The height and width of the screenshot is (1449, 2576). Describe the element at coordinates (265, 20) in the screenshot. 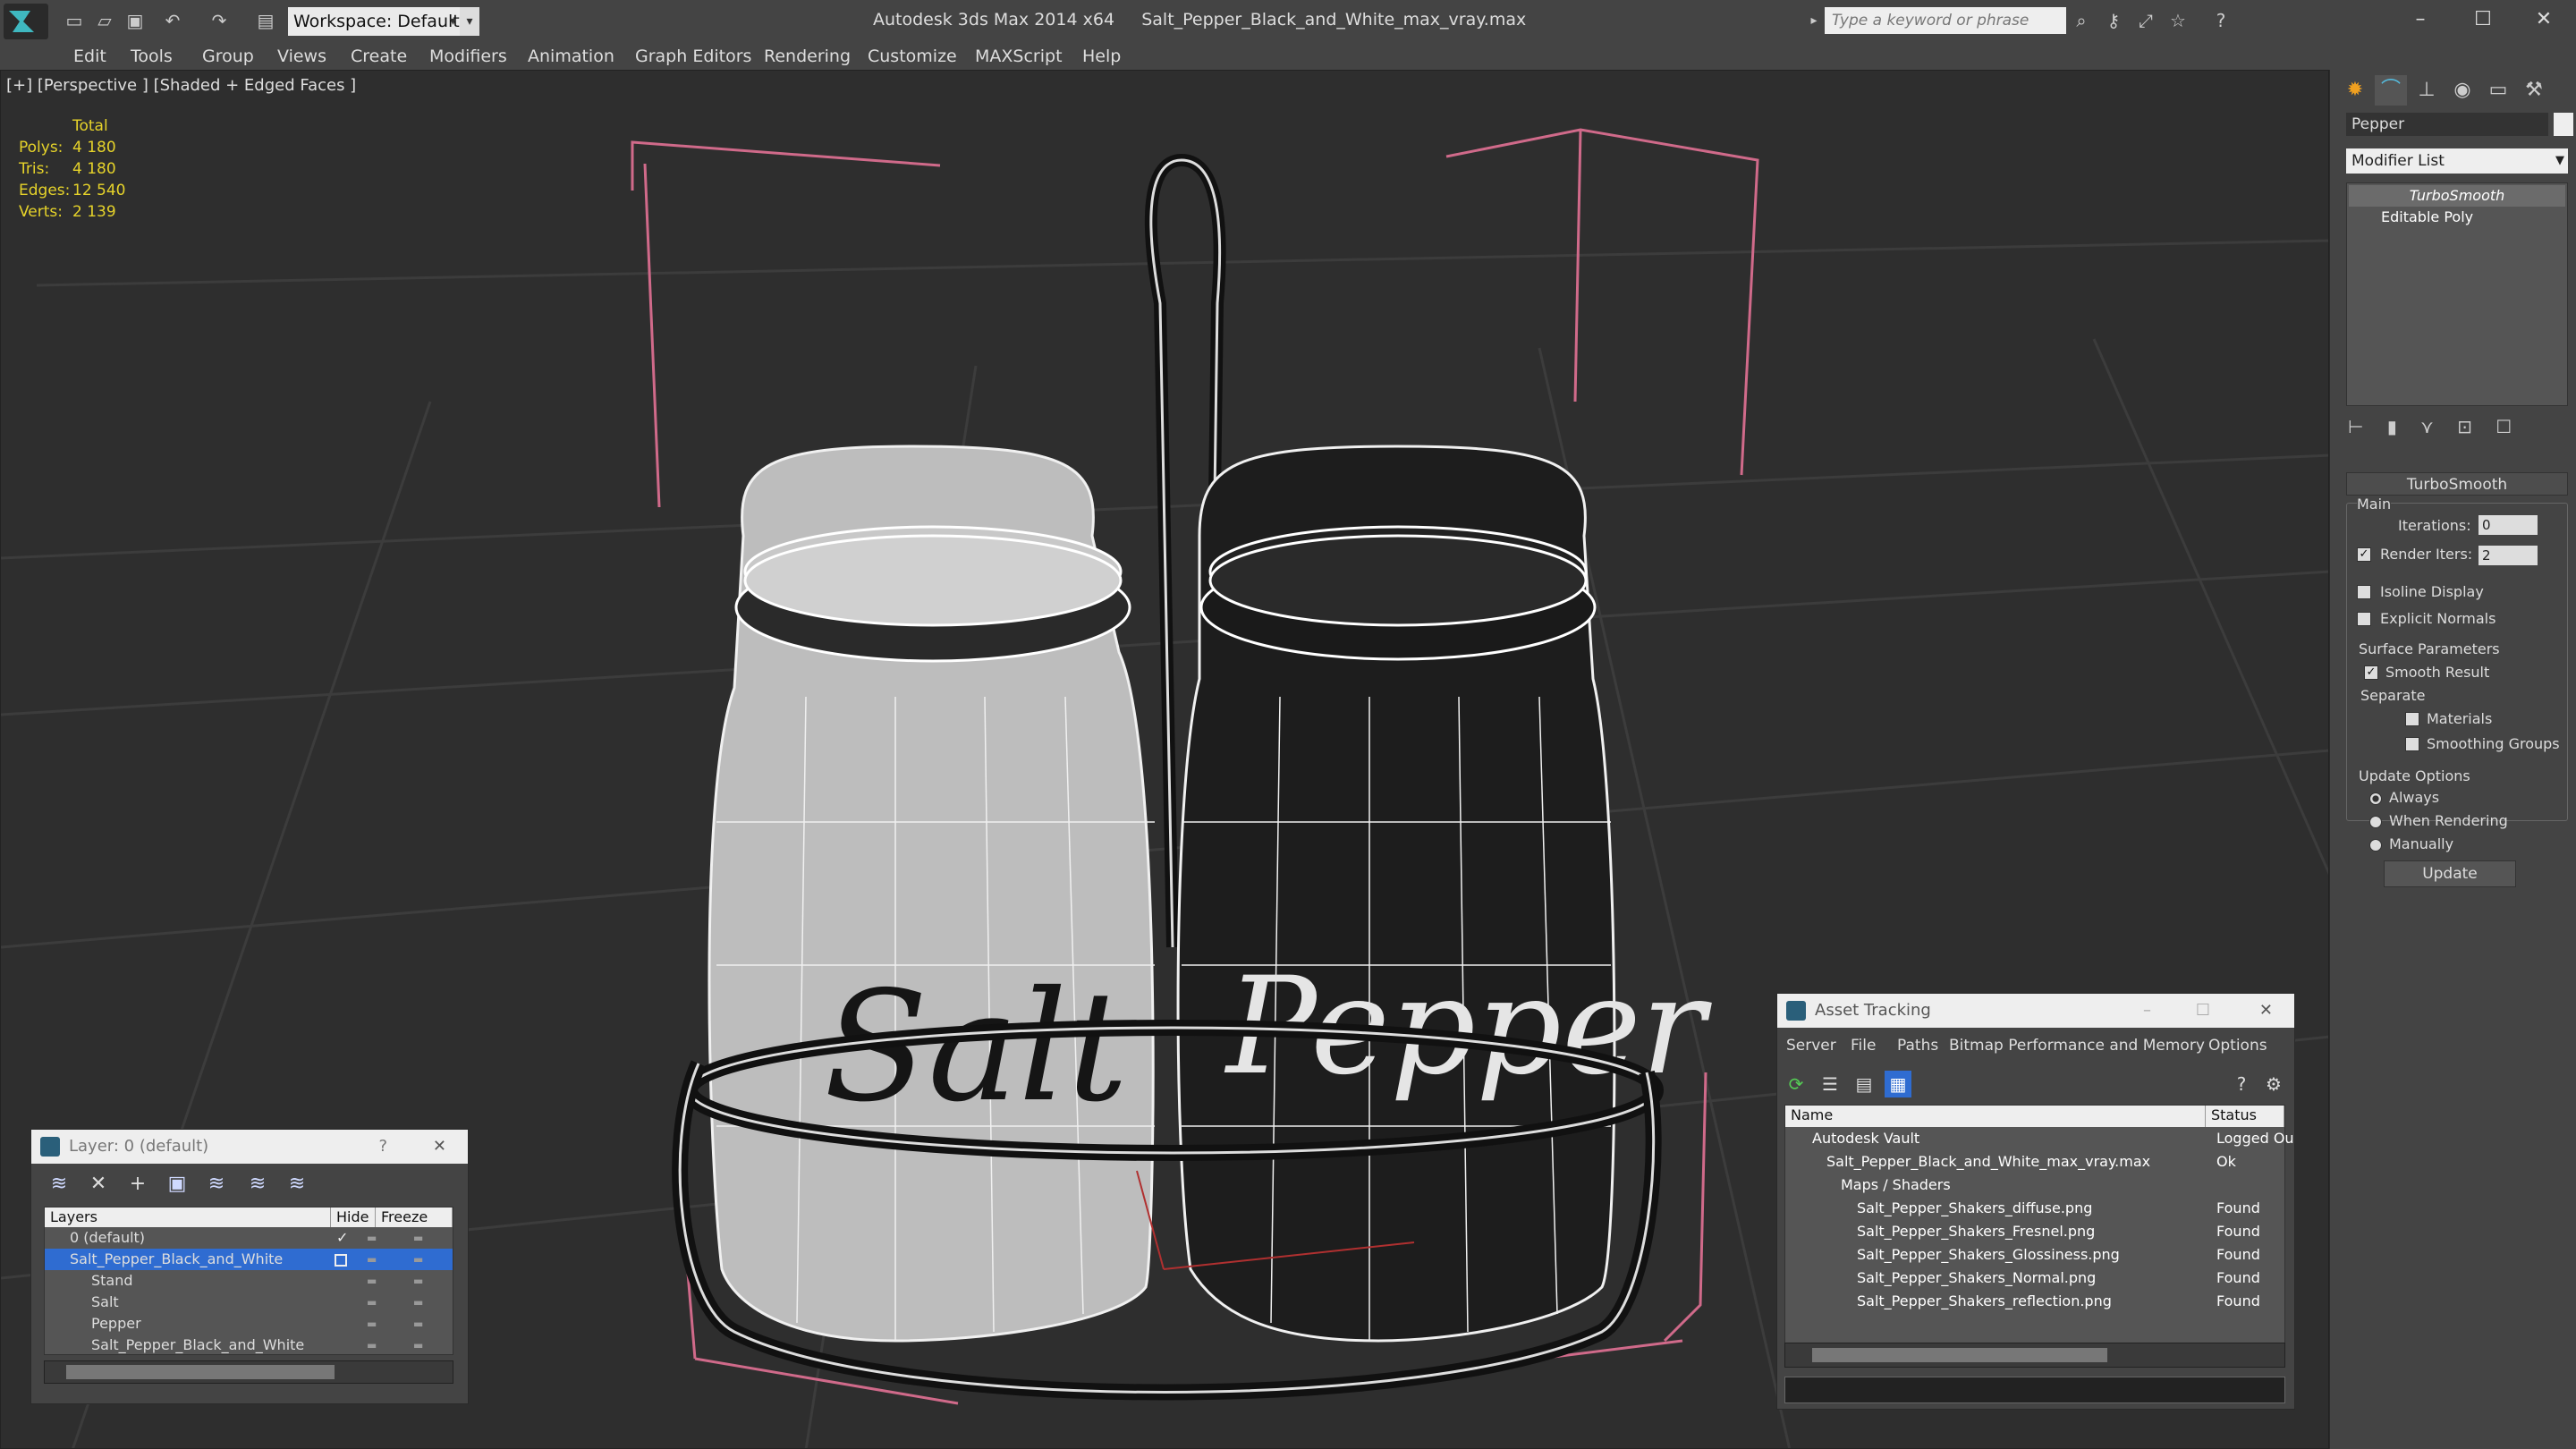

I see `project-folder-icon: ▤` at that location.